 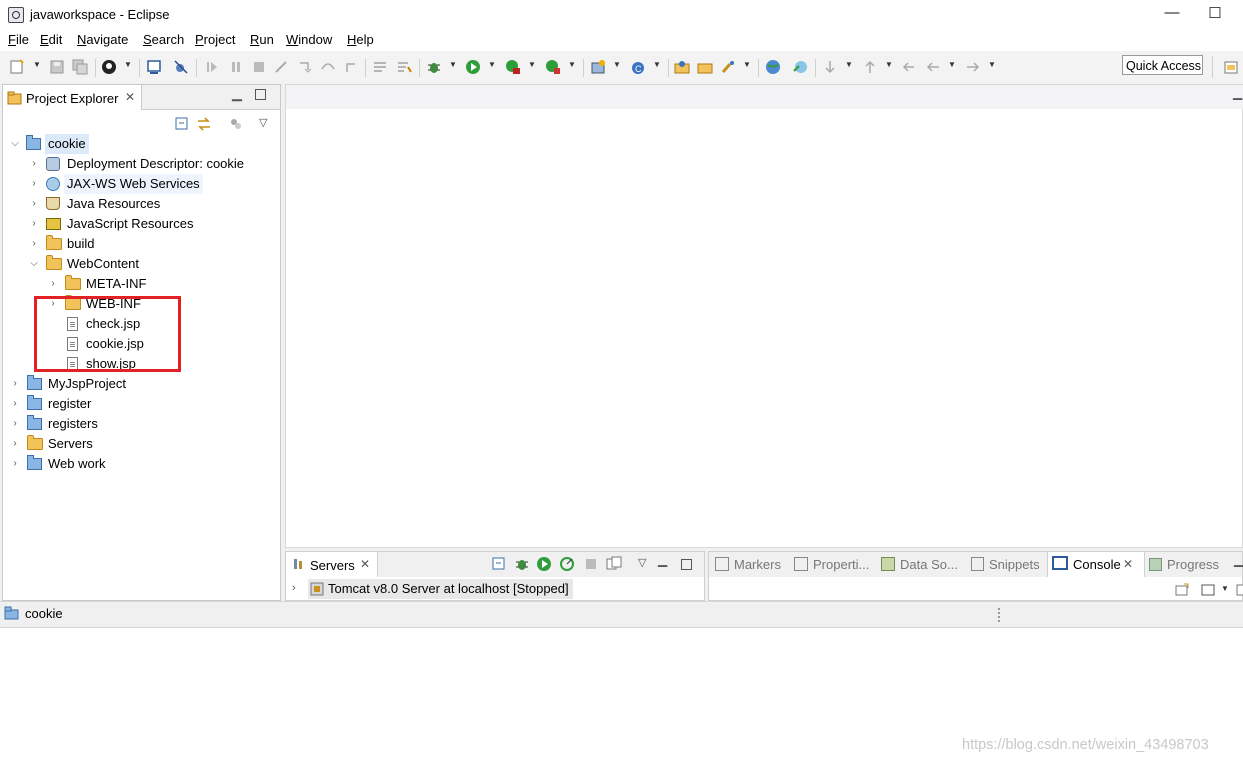 What do you see at coordinates (1215, 13) in the screenshot?
I see `maximize-button: ☐` at bounding box center [1215, 13].